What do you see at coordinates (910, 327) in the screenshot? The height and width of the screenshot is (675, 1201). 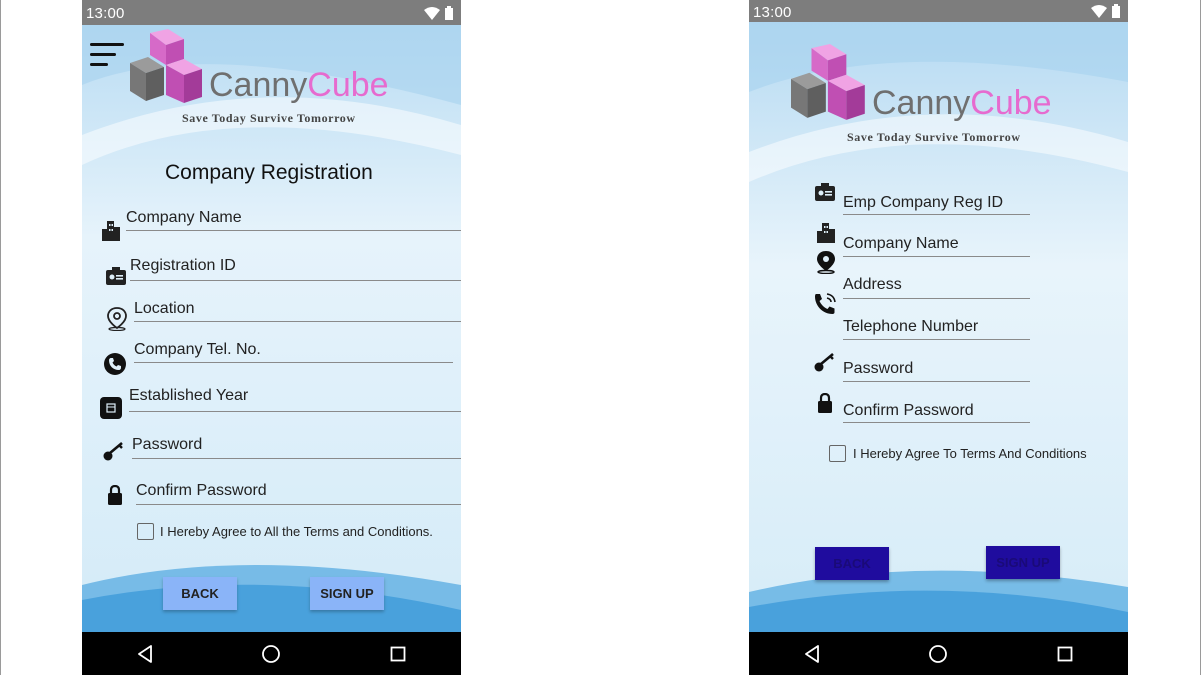 I see `telephone-number-field: Telephone Number` at bounding box center [910, 327].